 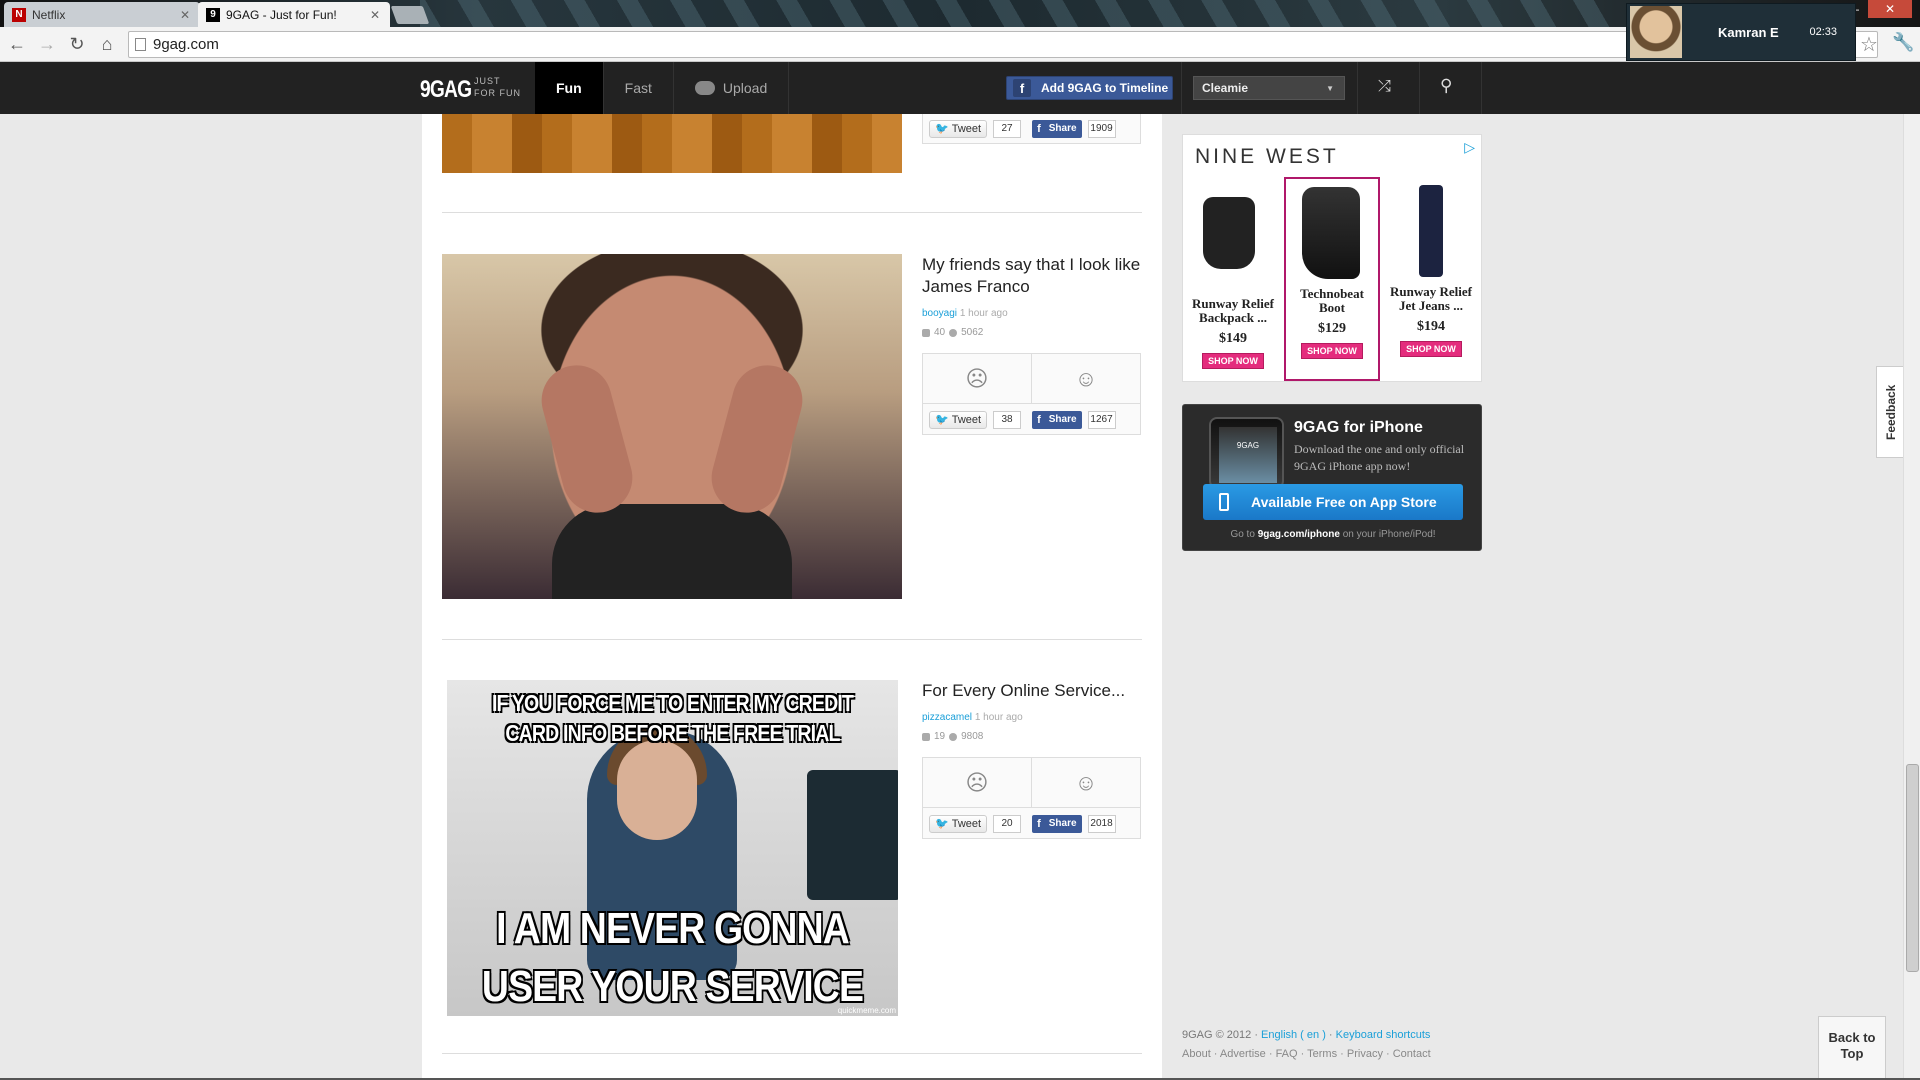 What do you see at coordinates (1233, 279) in the screenshot?
I see `ad-item: Runway Relief Backpack ... $149 SHOP NOW` at bounding box center [1233, 279].